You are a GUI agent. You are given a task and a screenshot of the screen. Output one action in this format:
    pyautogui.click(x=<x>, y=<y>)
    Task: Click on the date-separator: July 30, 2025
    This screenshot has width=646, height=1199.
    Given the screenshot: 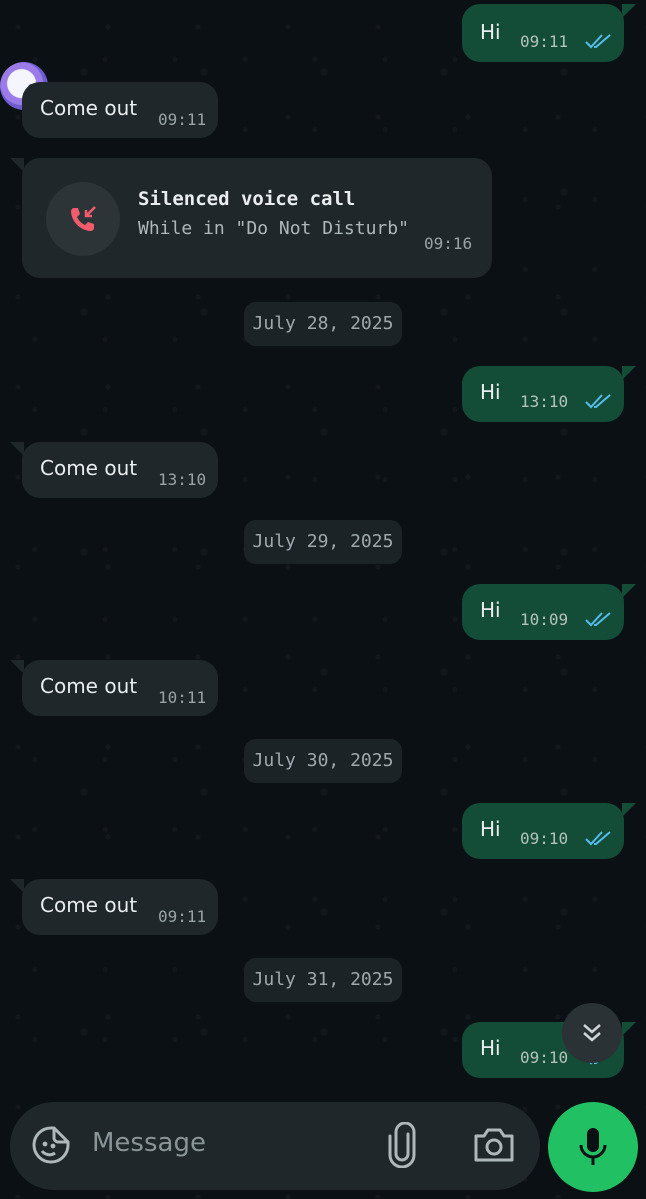 What is the action you would take?
    pyautogui.click(x=323, y=761)
    